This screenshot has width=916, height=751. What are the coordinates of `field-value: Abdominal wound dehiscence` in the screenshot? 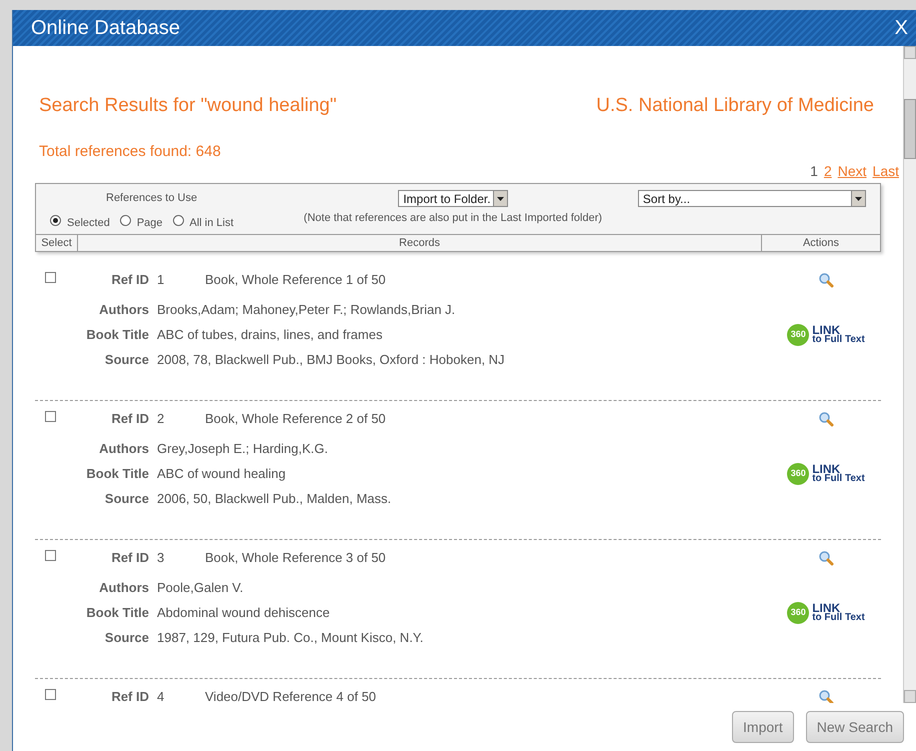 It's located at (243, 613).